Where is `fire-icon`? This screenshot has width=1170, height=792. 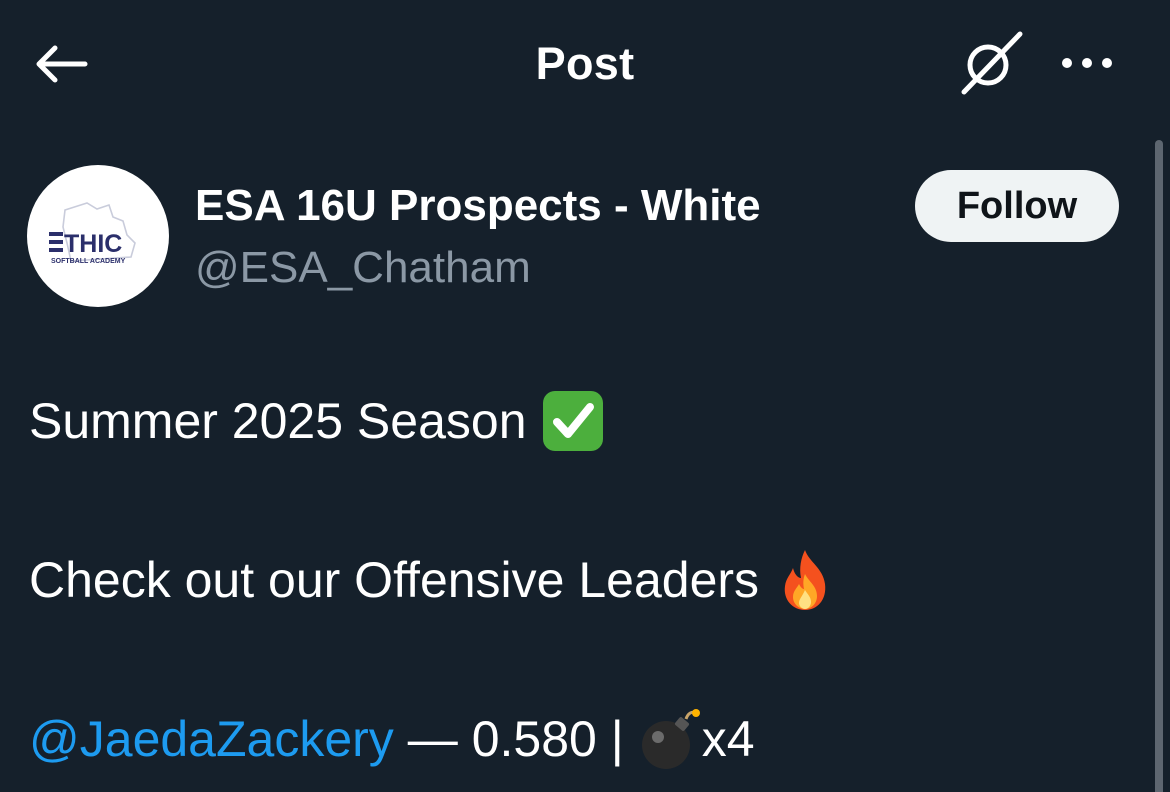 fire-icon is located at coordinates (805, 580).